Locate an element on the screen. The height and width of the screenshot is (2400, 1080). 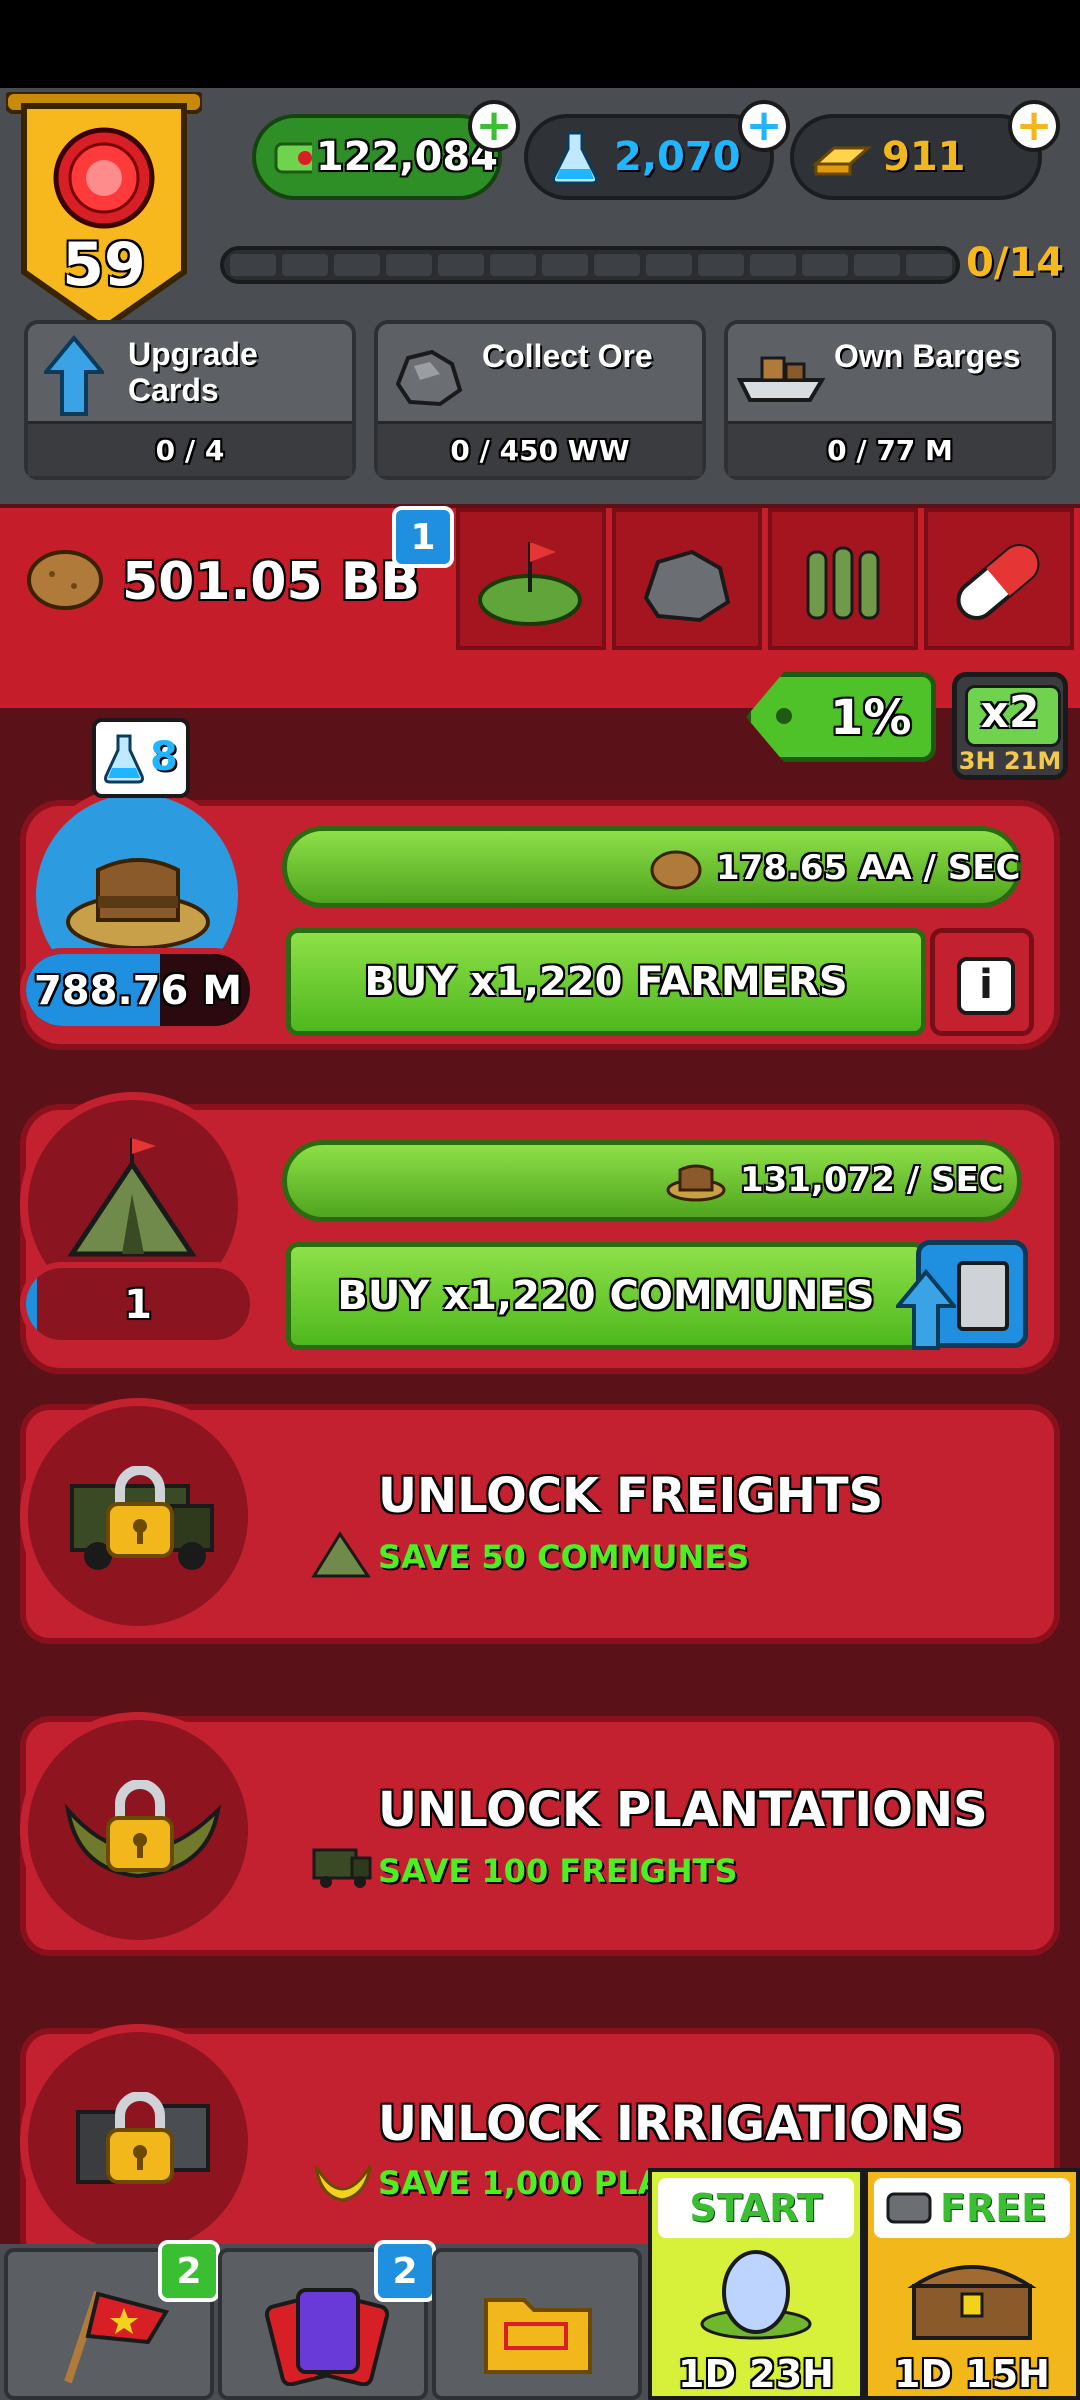
farmers-owned-bar: 788.76 M is located at coordinates (138, 990).